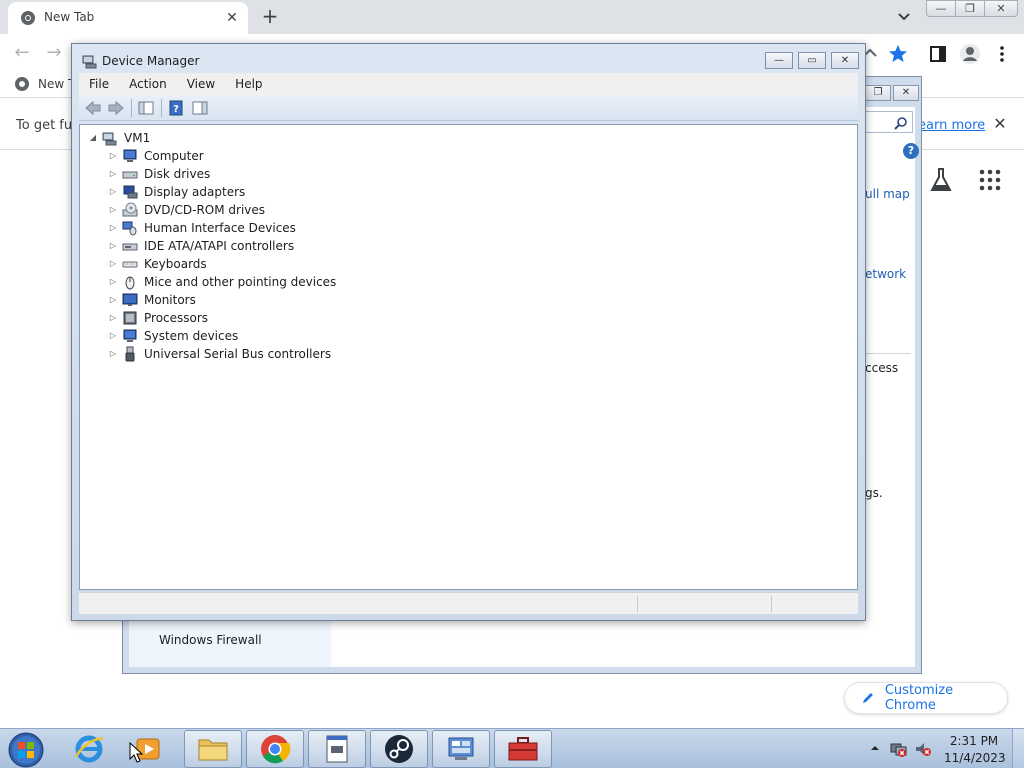 This screenshot has height=768, width=1024. What do you see at coordinates (906, 93) in the screenshot?
I see `bg-close-icon: ✕` at bounding box center [906, 93].